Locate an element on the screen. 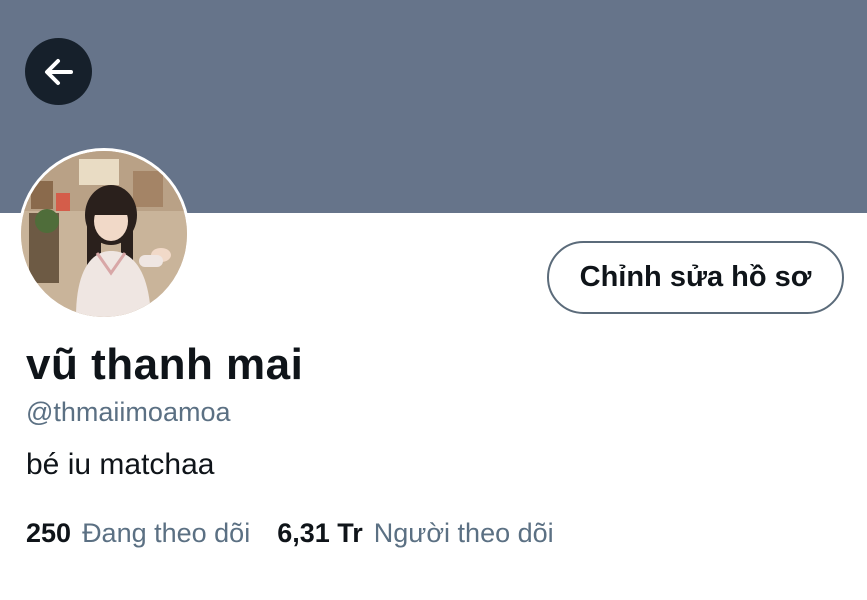 The height and width of the screenshot is (600, 867). arrow-left-icon is located at coordinates (58, 71).